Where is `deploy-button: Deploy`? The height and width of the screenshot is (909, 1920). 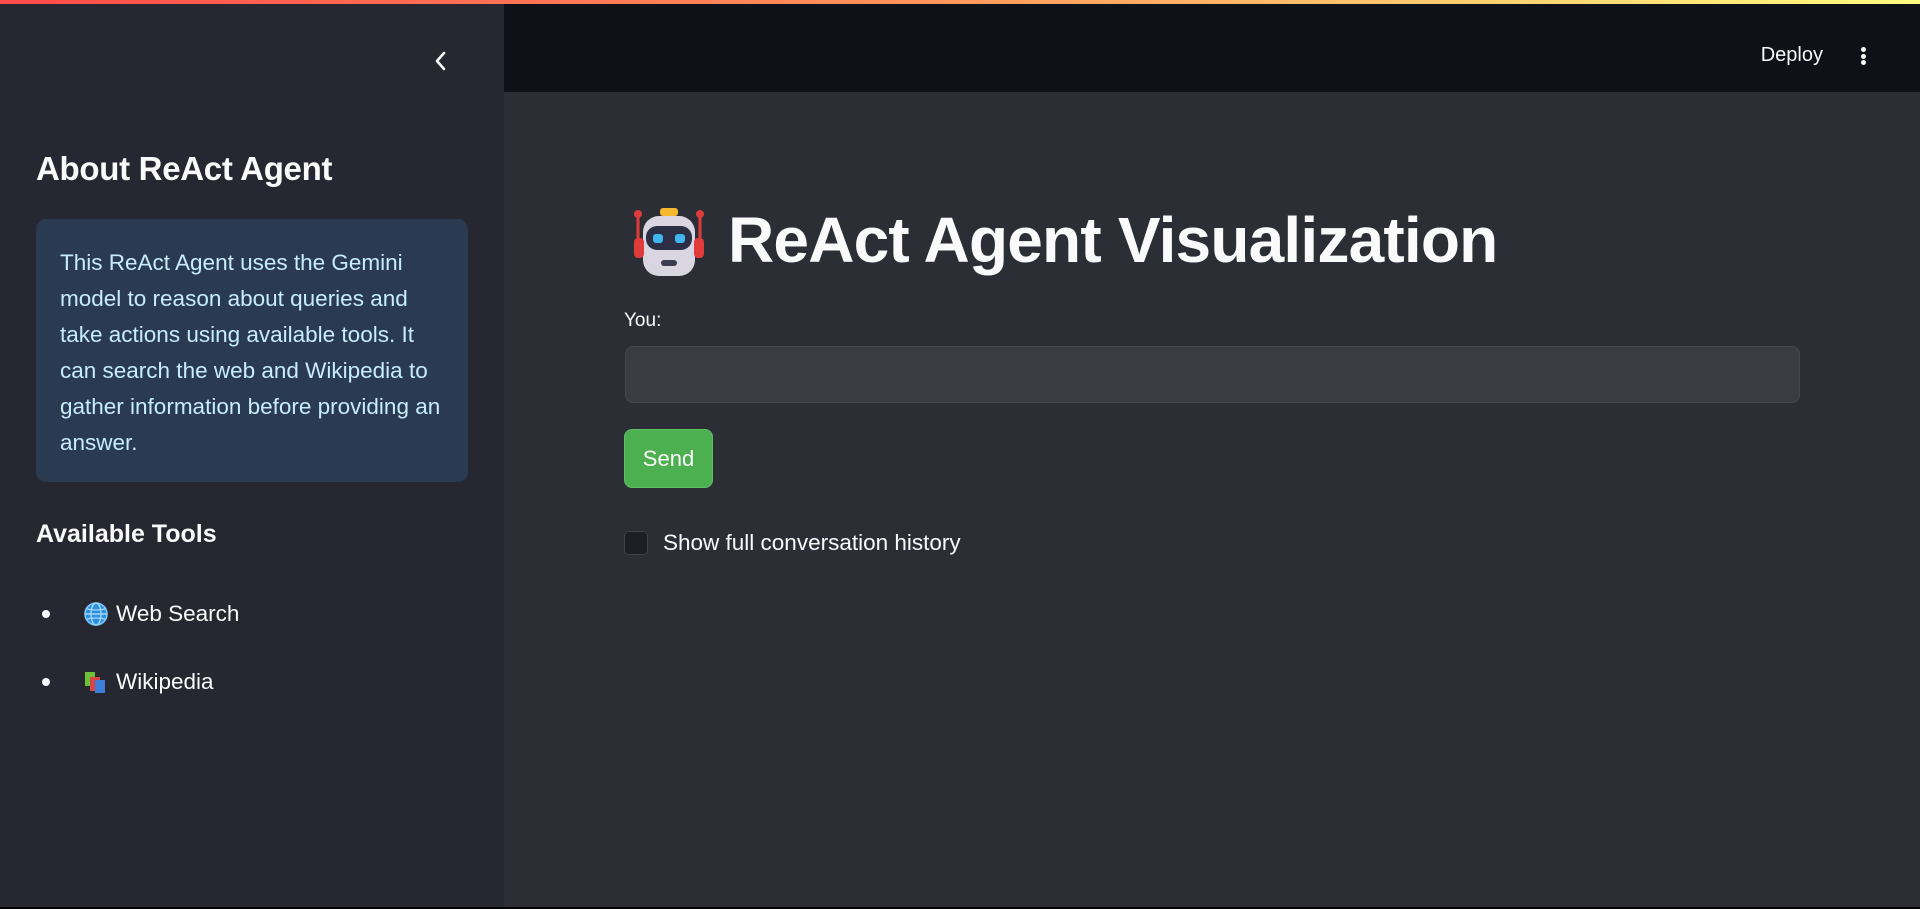 deploy-button: Deploy is located at coordinates (1792, 55).